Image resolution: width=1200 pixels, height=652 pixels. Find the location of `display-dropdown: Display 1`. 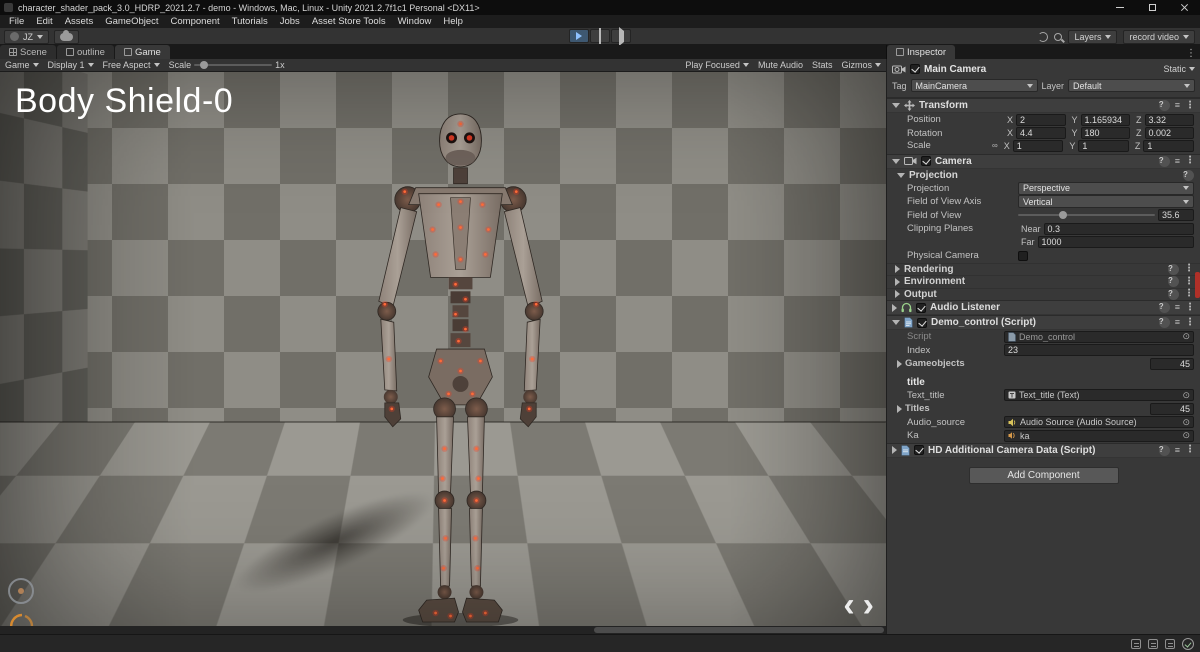

display-dropdown: Display 1 is located at coordinates (71, 65).